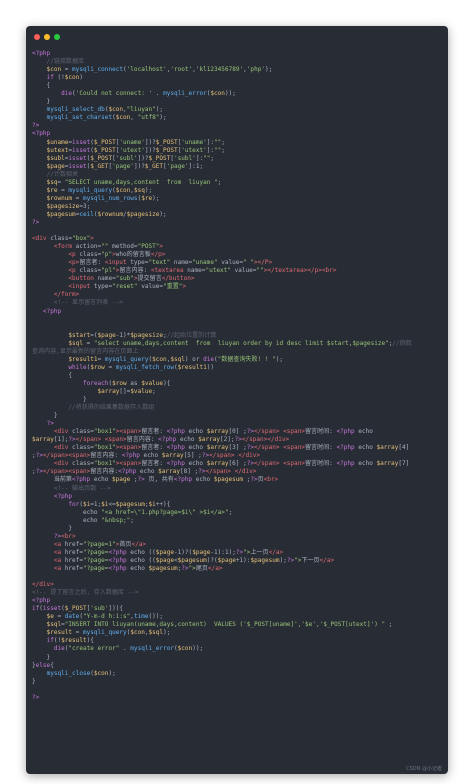 This screenshot has width=474, height=784. I want to click on code-token: </span> <span>, so click(279, 432).